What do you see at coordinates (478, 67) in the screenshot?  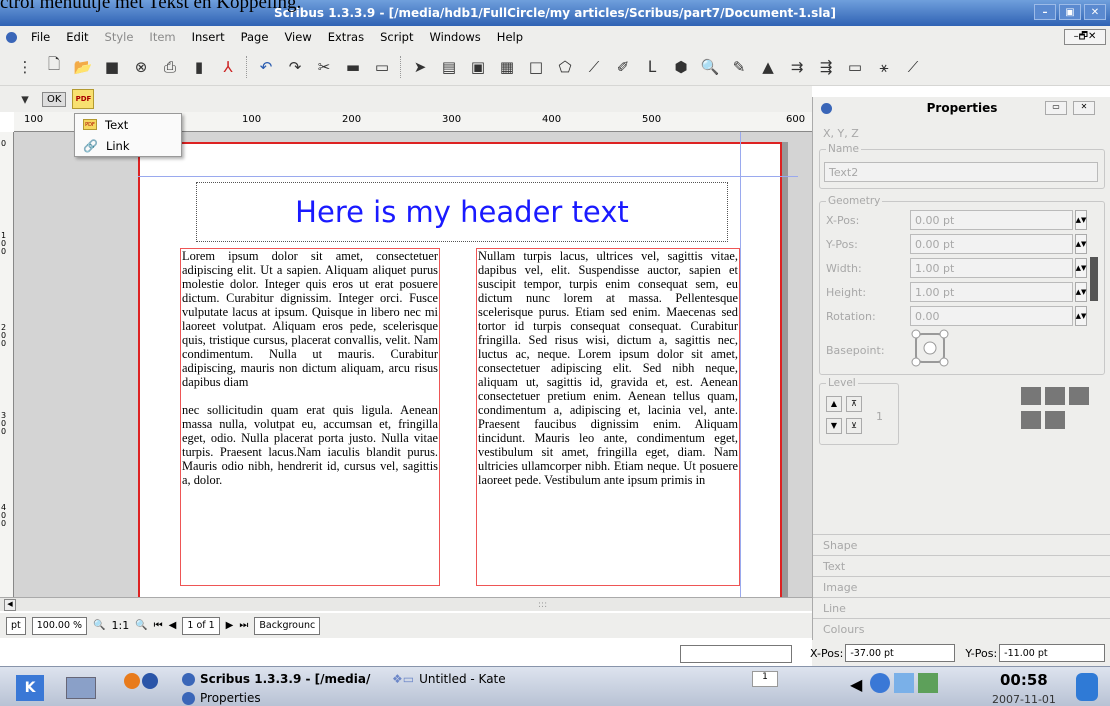 I see `image-frame-icon: ▣` at bounding box center [478, 67].